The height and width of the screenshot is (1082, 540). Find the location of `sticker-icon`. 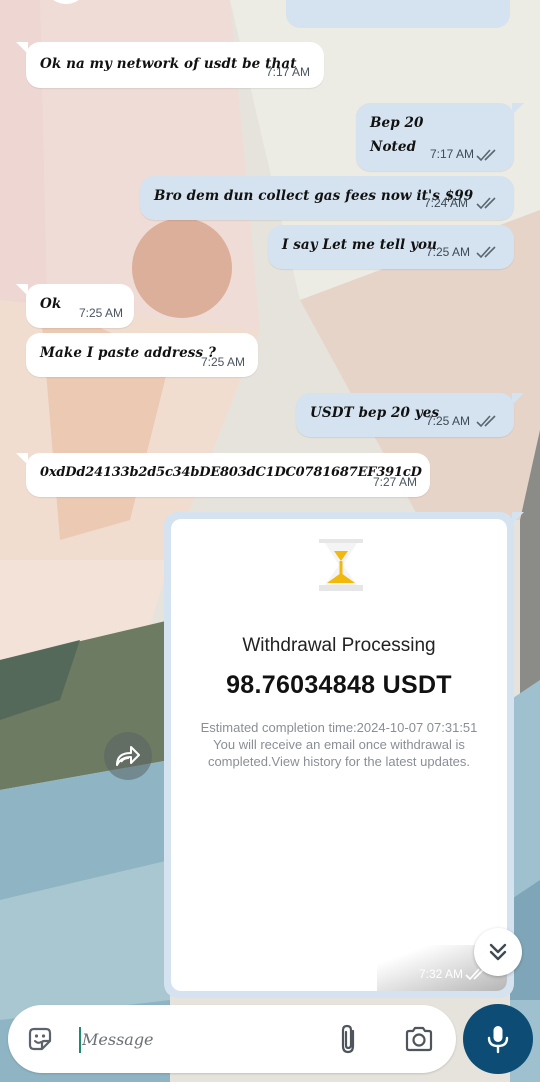

sticker-icon is located at coordinates (40, 1039).